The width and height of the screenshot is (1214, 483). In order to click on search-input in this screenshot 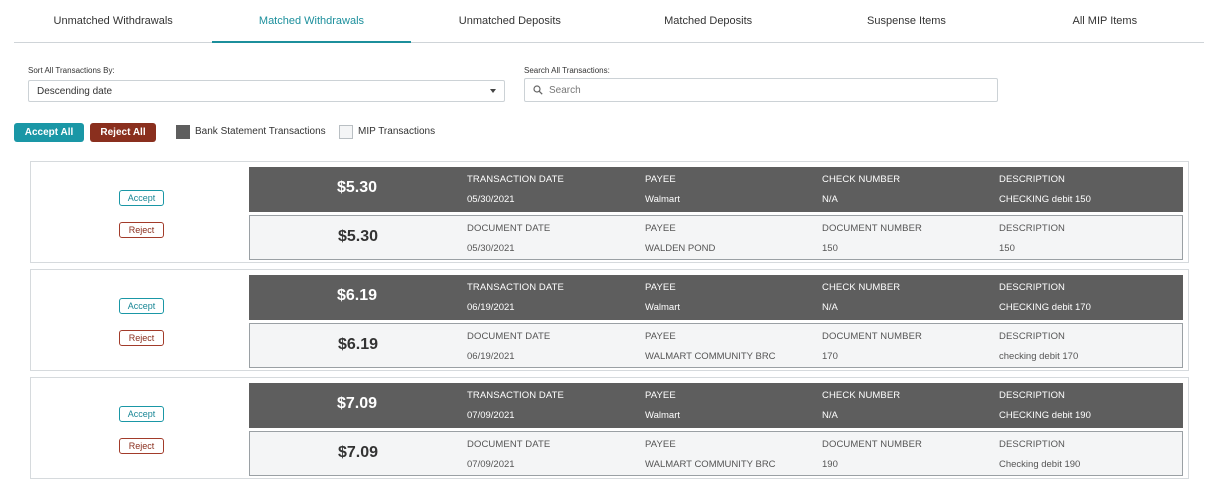, I will do `click(759, 90)`.